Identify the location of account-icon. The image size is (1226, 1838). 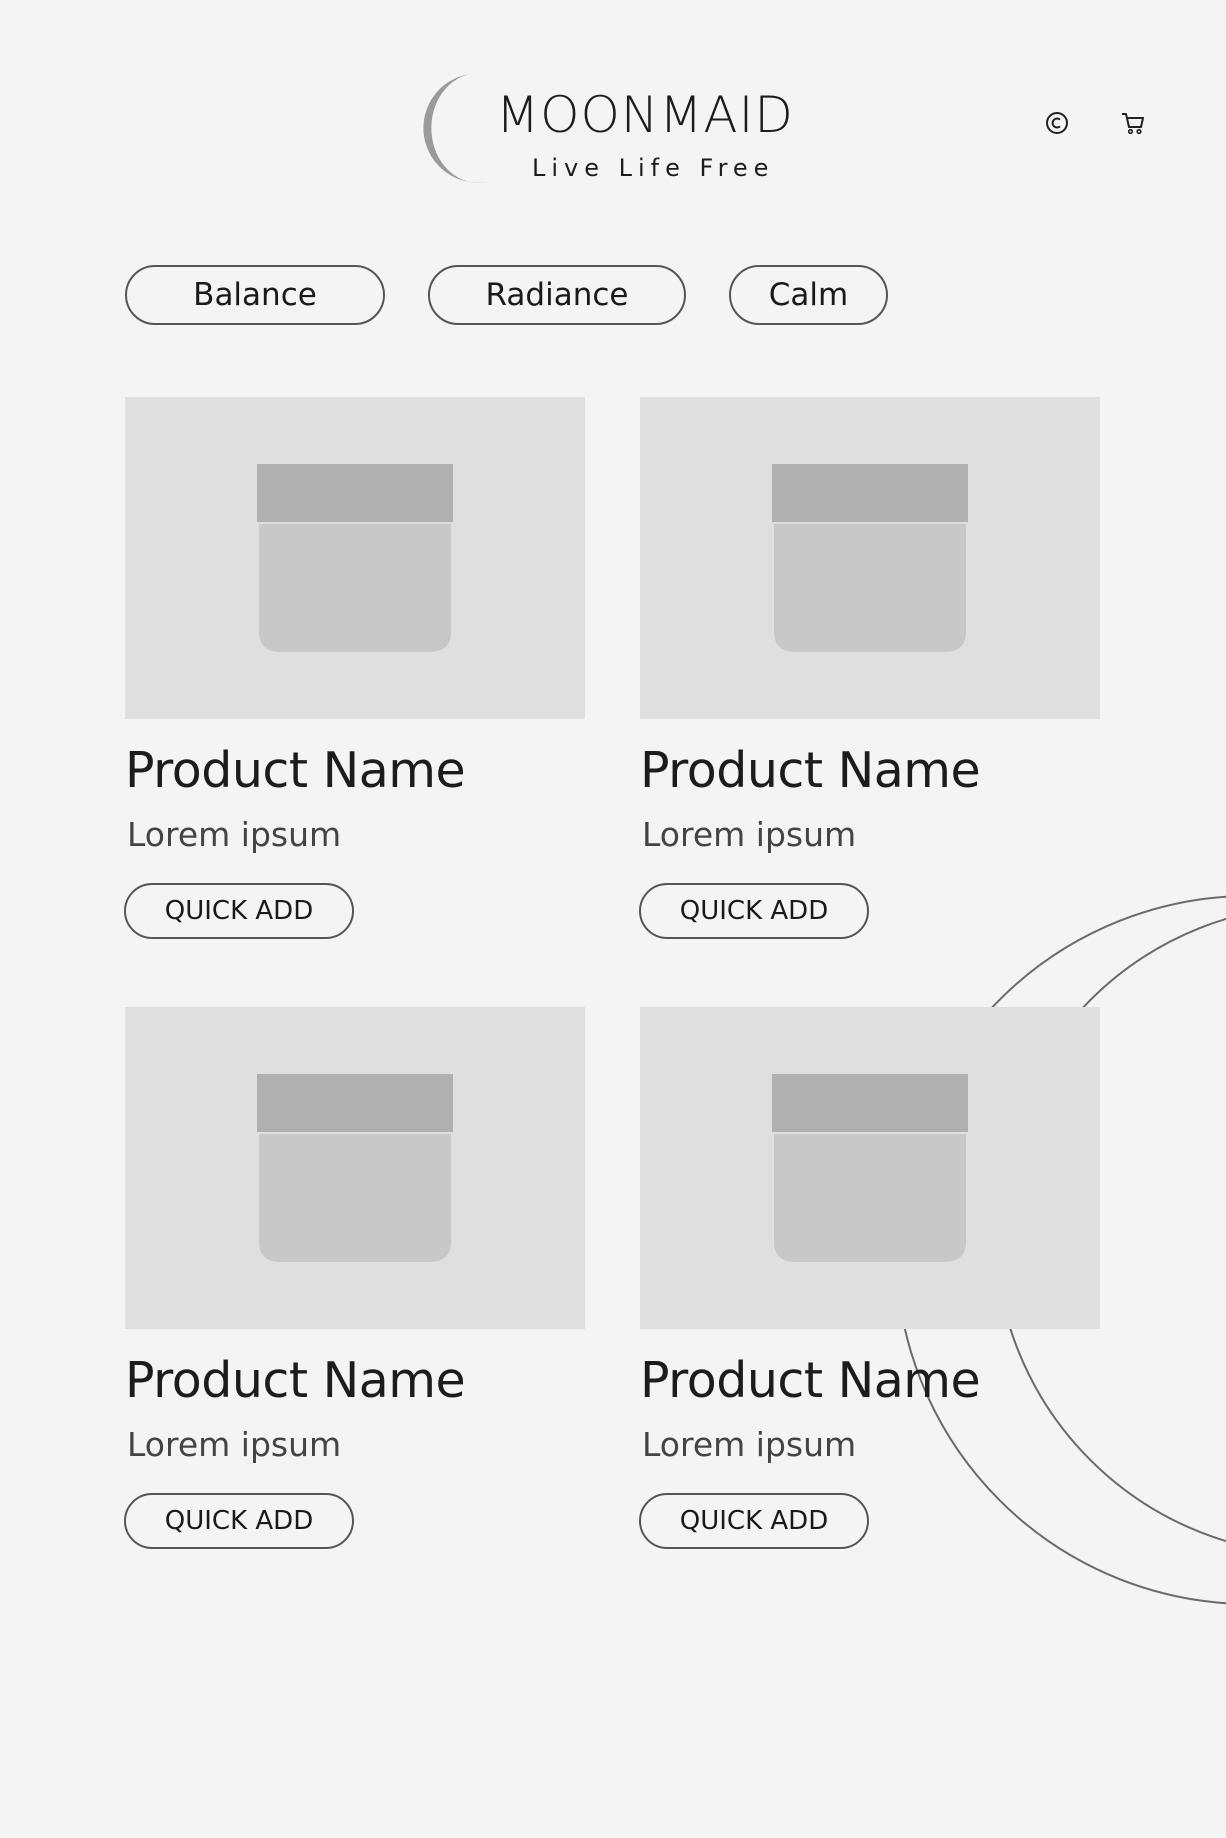
(1057, 123).